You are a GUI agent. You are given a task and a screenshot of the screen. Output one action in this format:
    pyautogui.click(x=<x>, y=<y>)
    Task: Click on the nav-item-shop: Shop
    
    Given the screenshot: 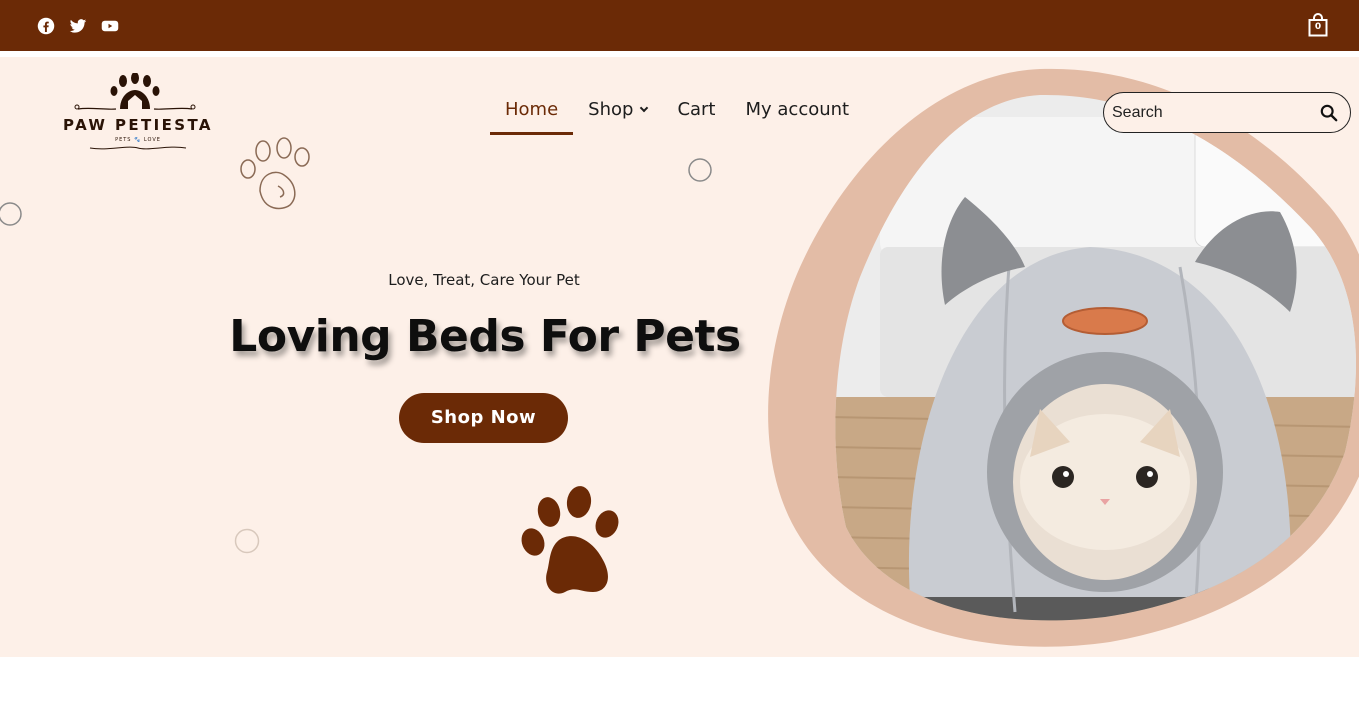 What is the action you would take?
    pyautogui.click(x=617, y=116)
    